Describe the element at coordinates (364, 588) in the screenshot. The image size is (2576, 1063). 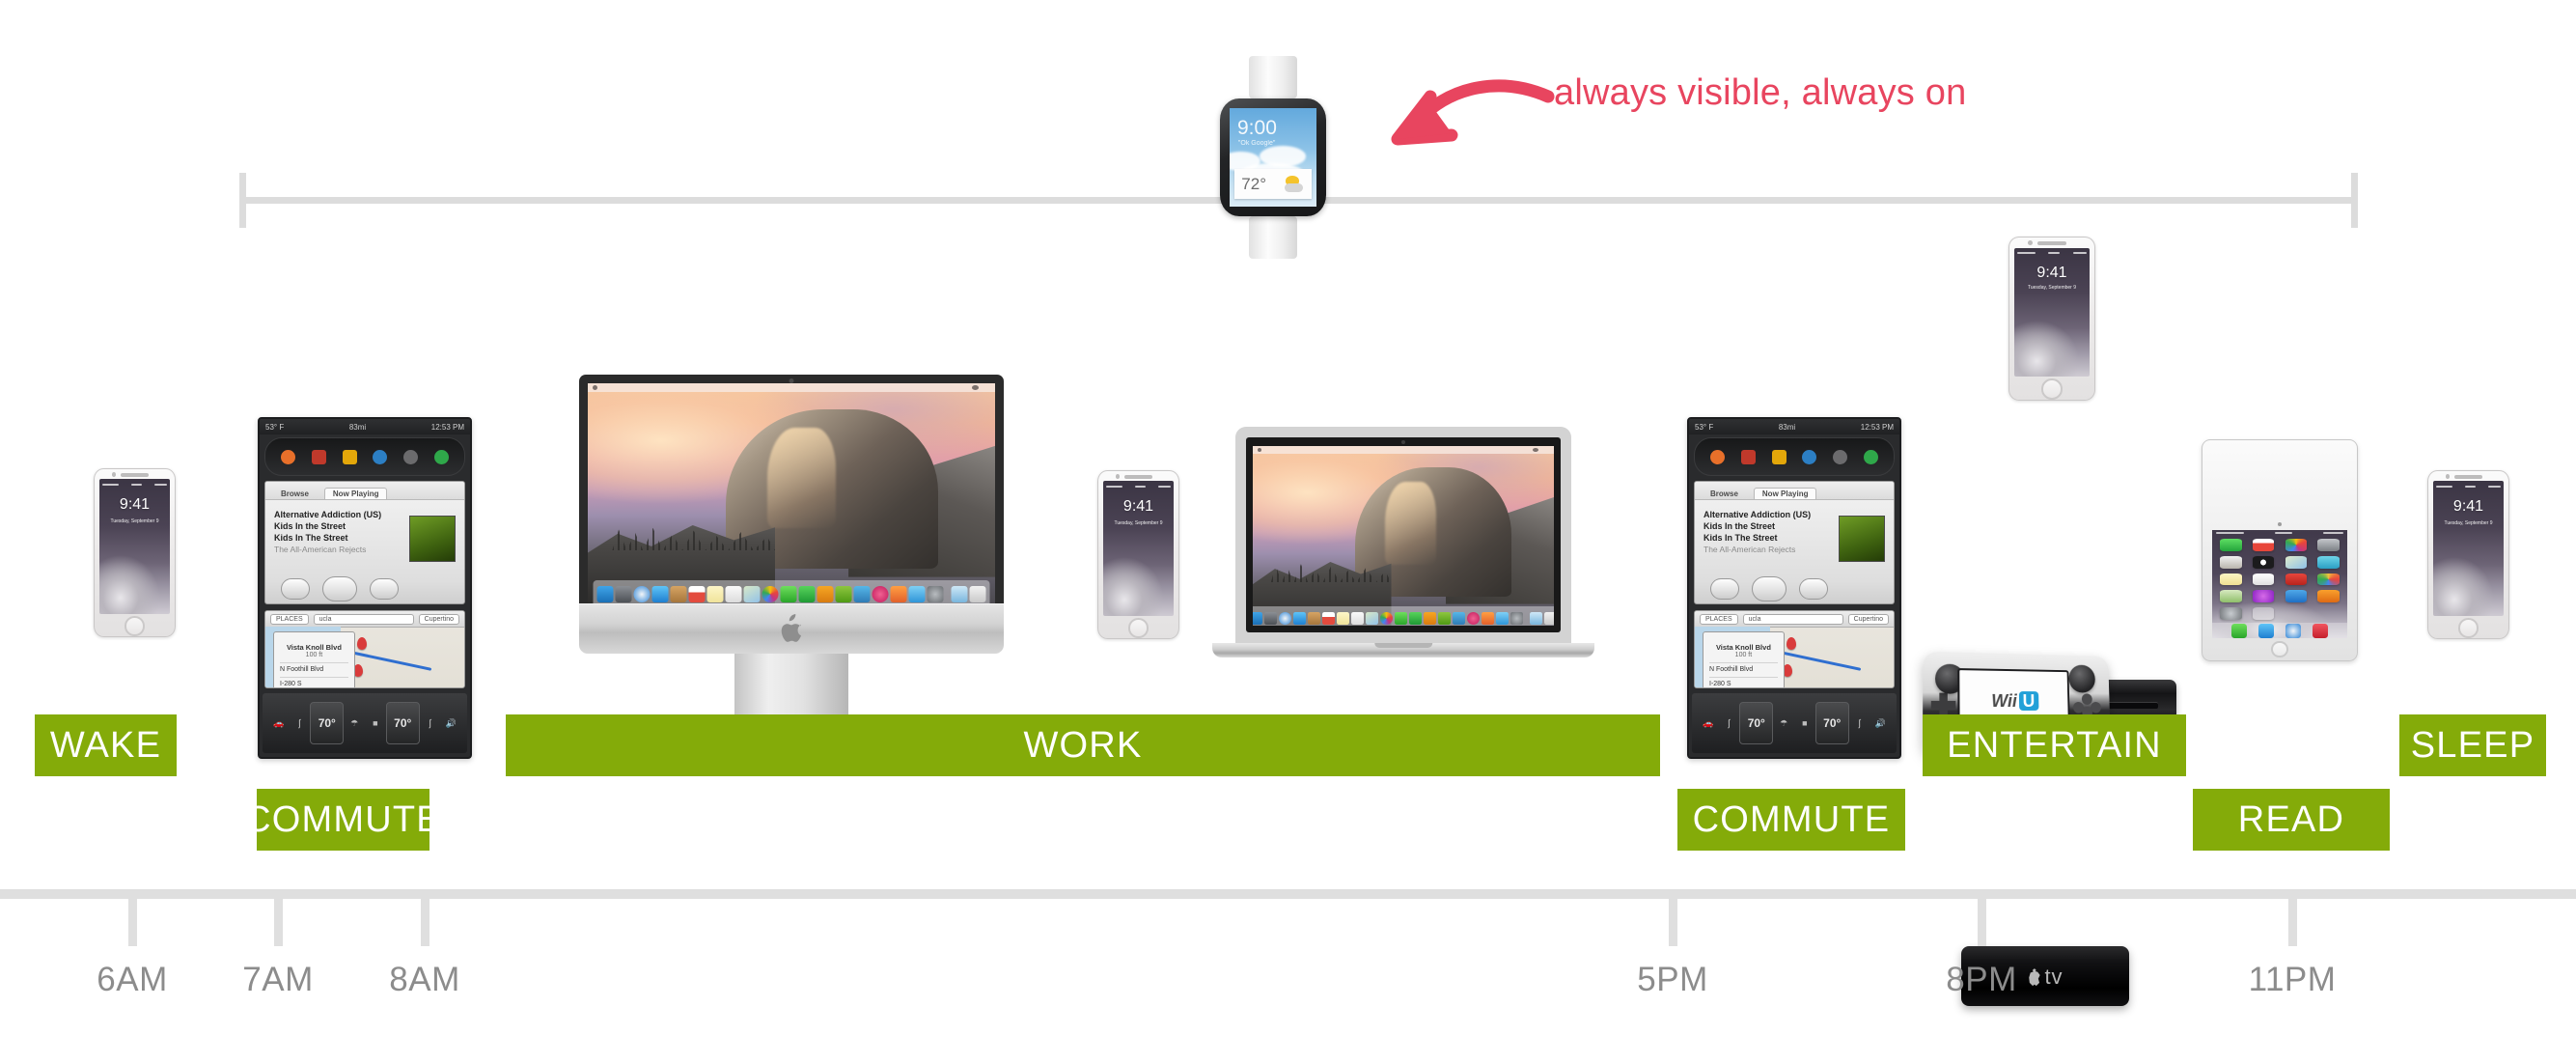
I see `tesla-transport-controls` at that location.